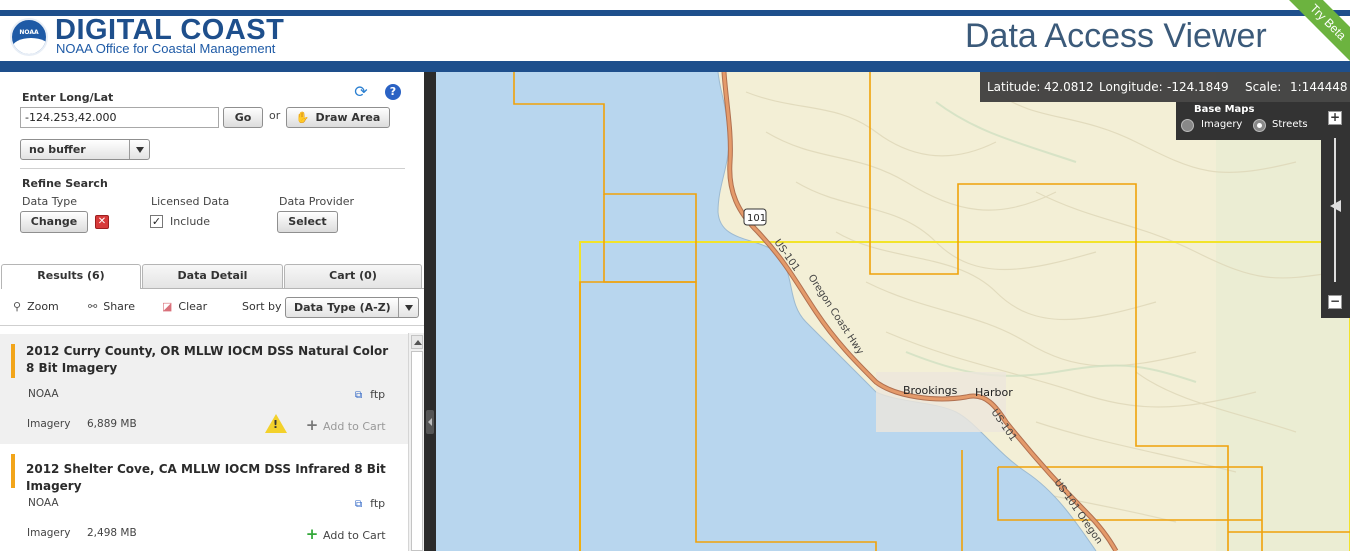  I want to click on clear-tool: ◪ Clear, so click(184, 306).